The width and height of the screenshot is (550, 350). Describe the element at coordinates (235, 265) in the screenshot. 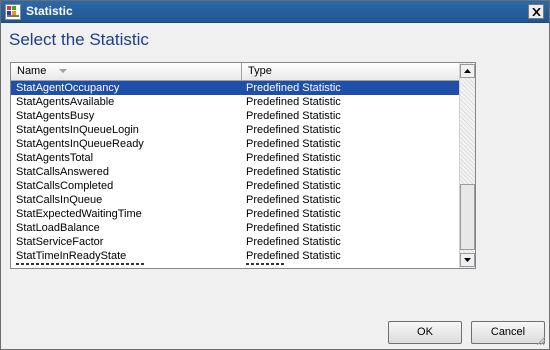

I see `table-row-partial` at that location.